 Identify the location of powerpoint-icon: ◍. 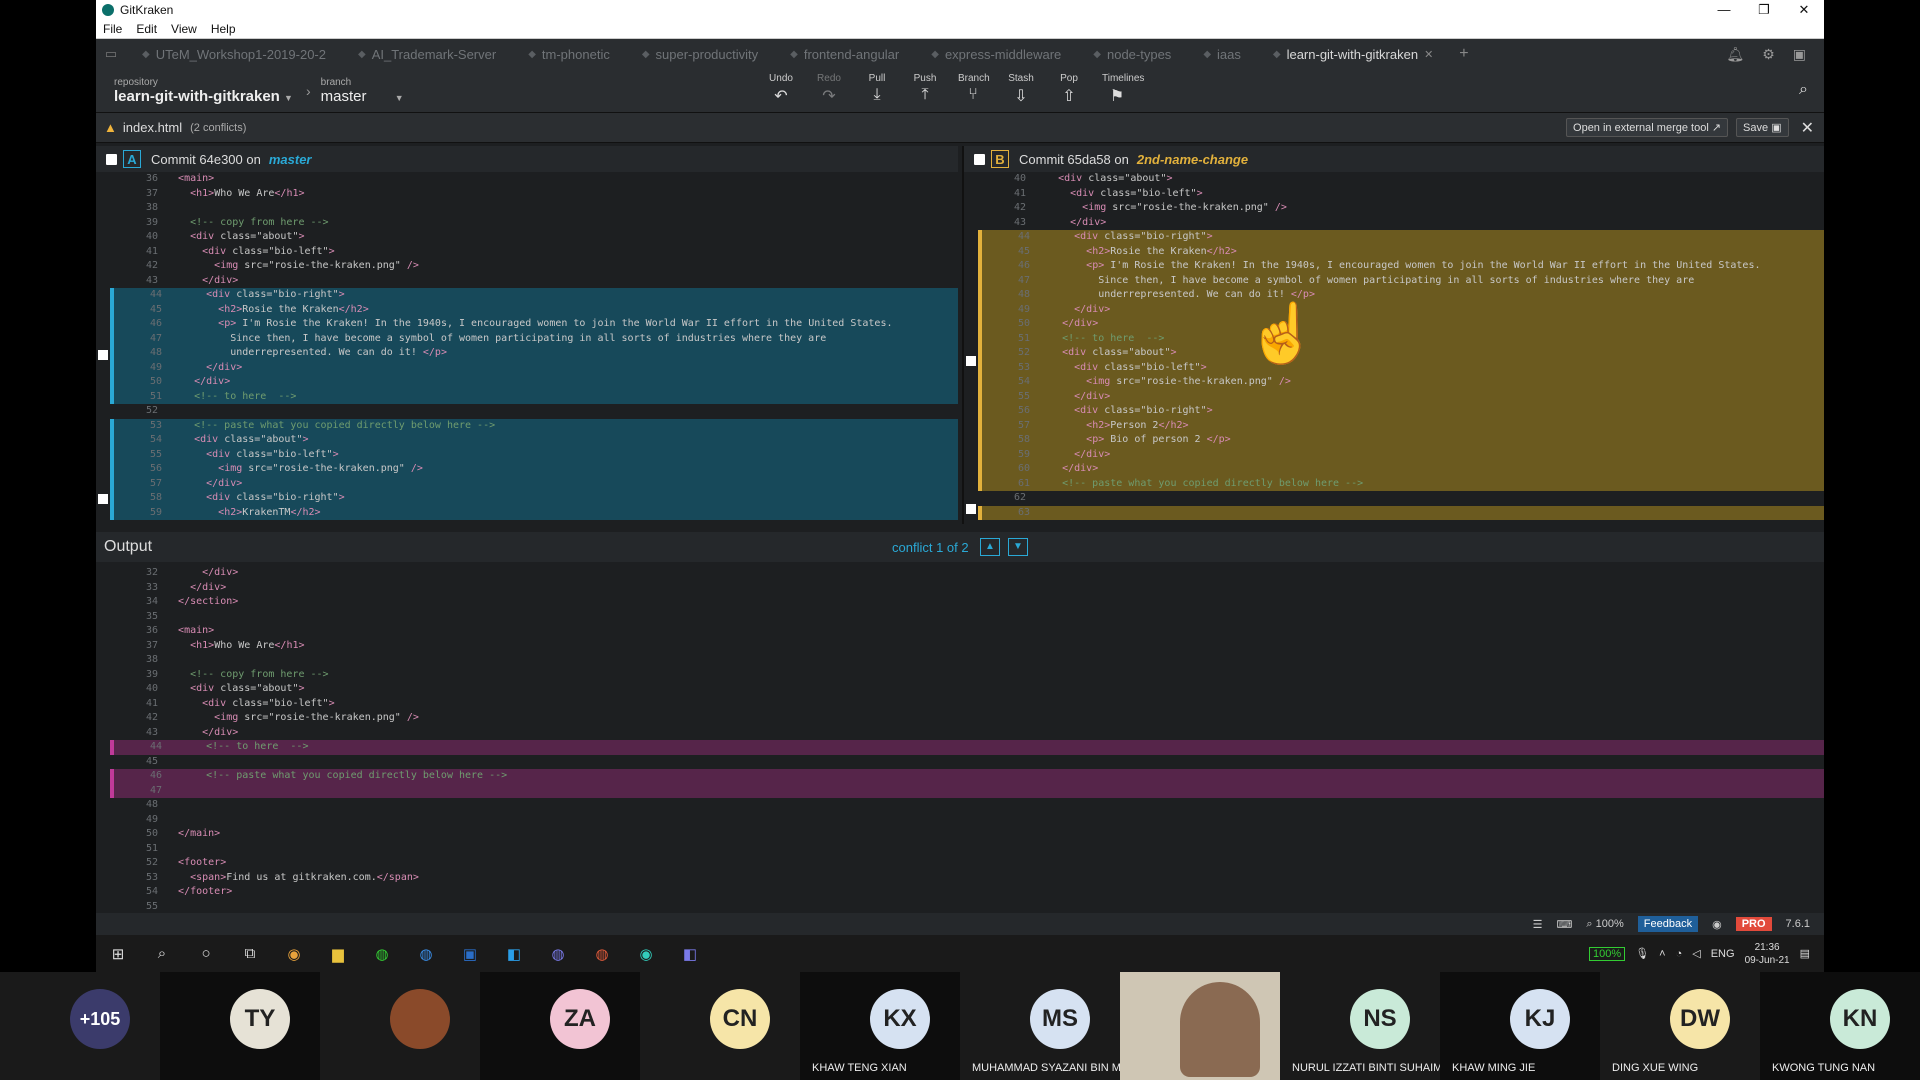
(602, 954).